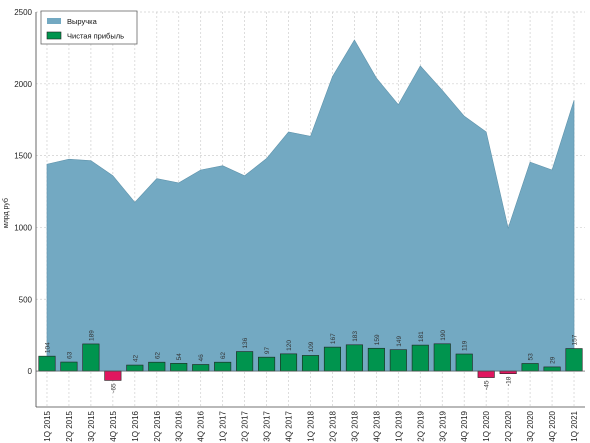 The width and height of the screenshot is (590, 443). Describe the element at coordinates (23, 84) in the screenshot. I see `y-tick-label: 2000` at that location.